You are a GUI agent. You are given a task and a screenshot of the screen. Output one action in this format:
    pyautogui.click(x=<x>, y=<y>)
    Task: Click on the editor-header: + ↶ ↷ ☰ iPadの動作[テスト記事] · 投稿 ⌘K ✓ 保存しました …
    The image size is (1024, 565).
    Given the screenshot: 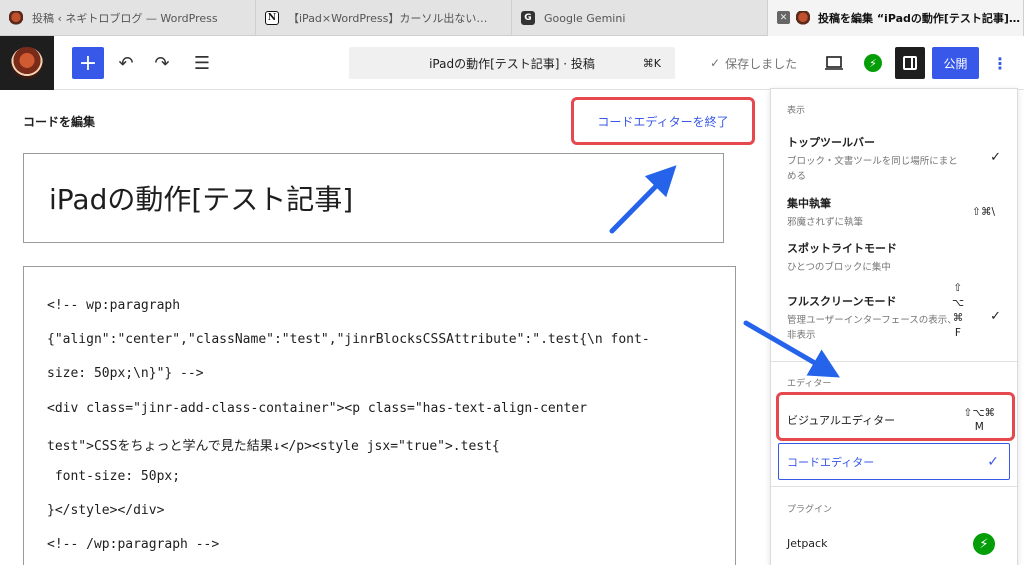 What is the action you would take?
    pyautogui.click(x=512, y=63)
    